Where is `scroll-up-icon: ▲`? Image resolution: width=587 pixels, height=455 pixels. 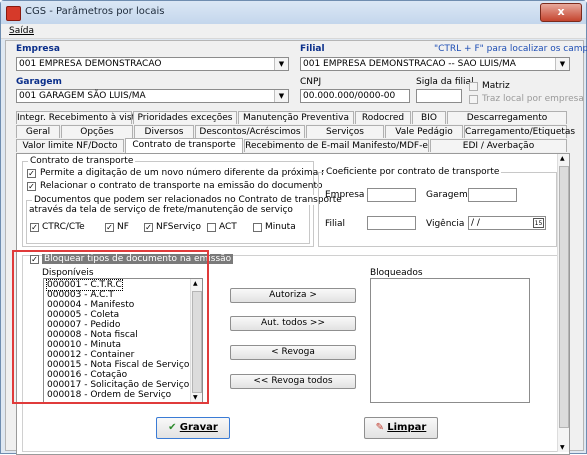
scroll-up-icon: ▲ is located at coordinates (562, 158).